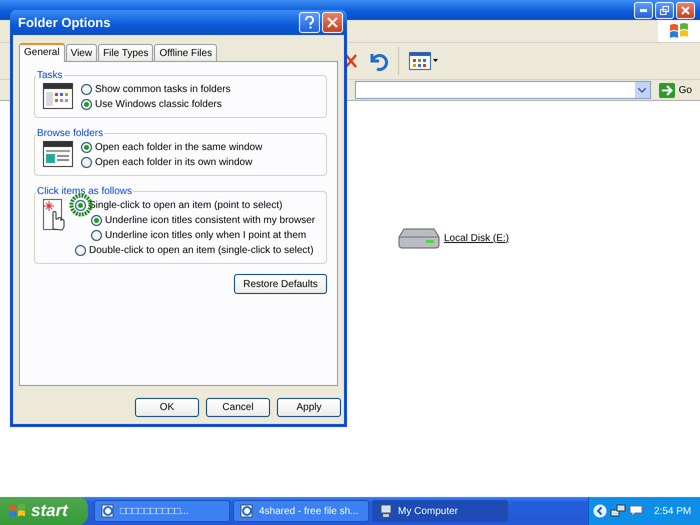 The width and height of the screenshot is (700, 525). I want to click on drive-icon, so click(419, 238).